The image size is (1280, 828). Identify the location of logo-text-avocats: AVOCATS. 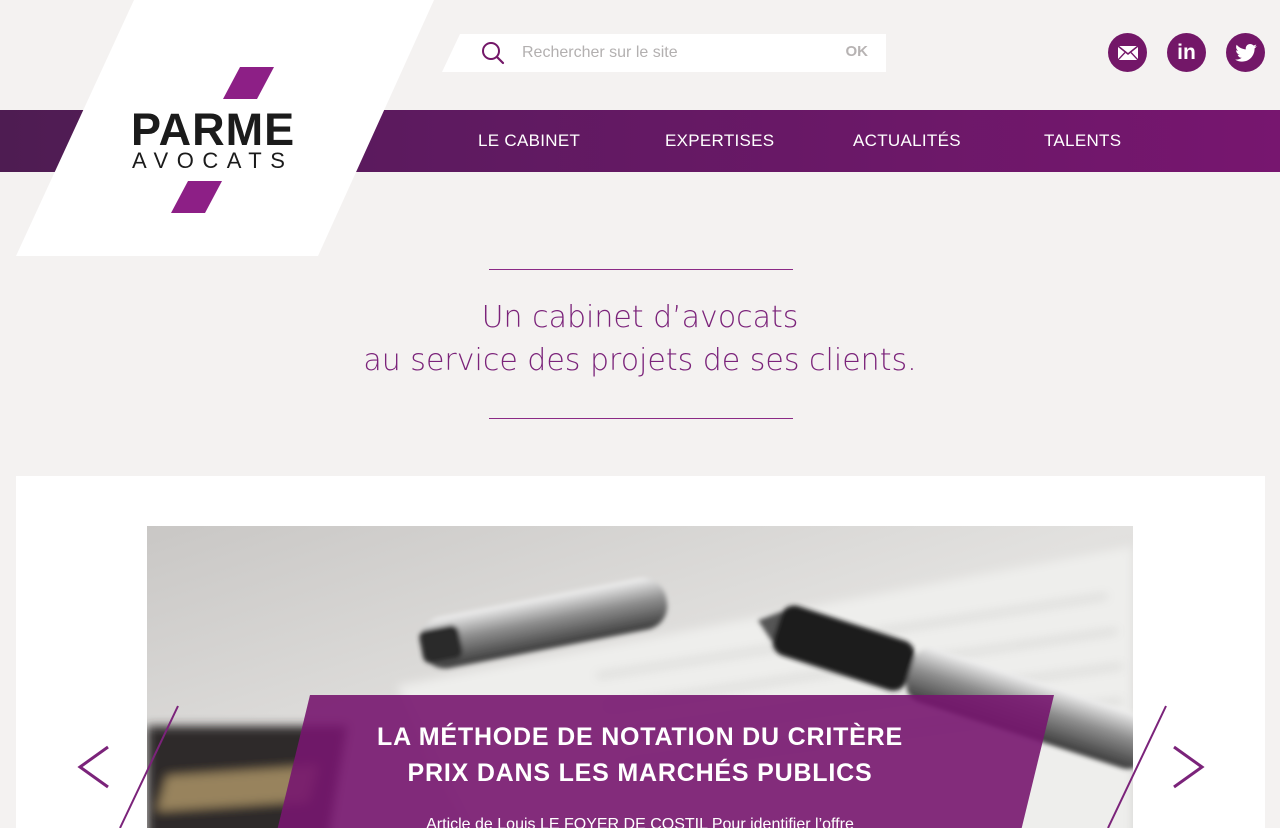
(213, 160).